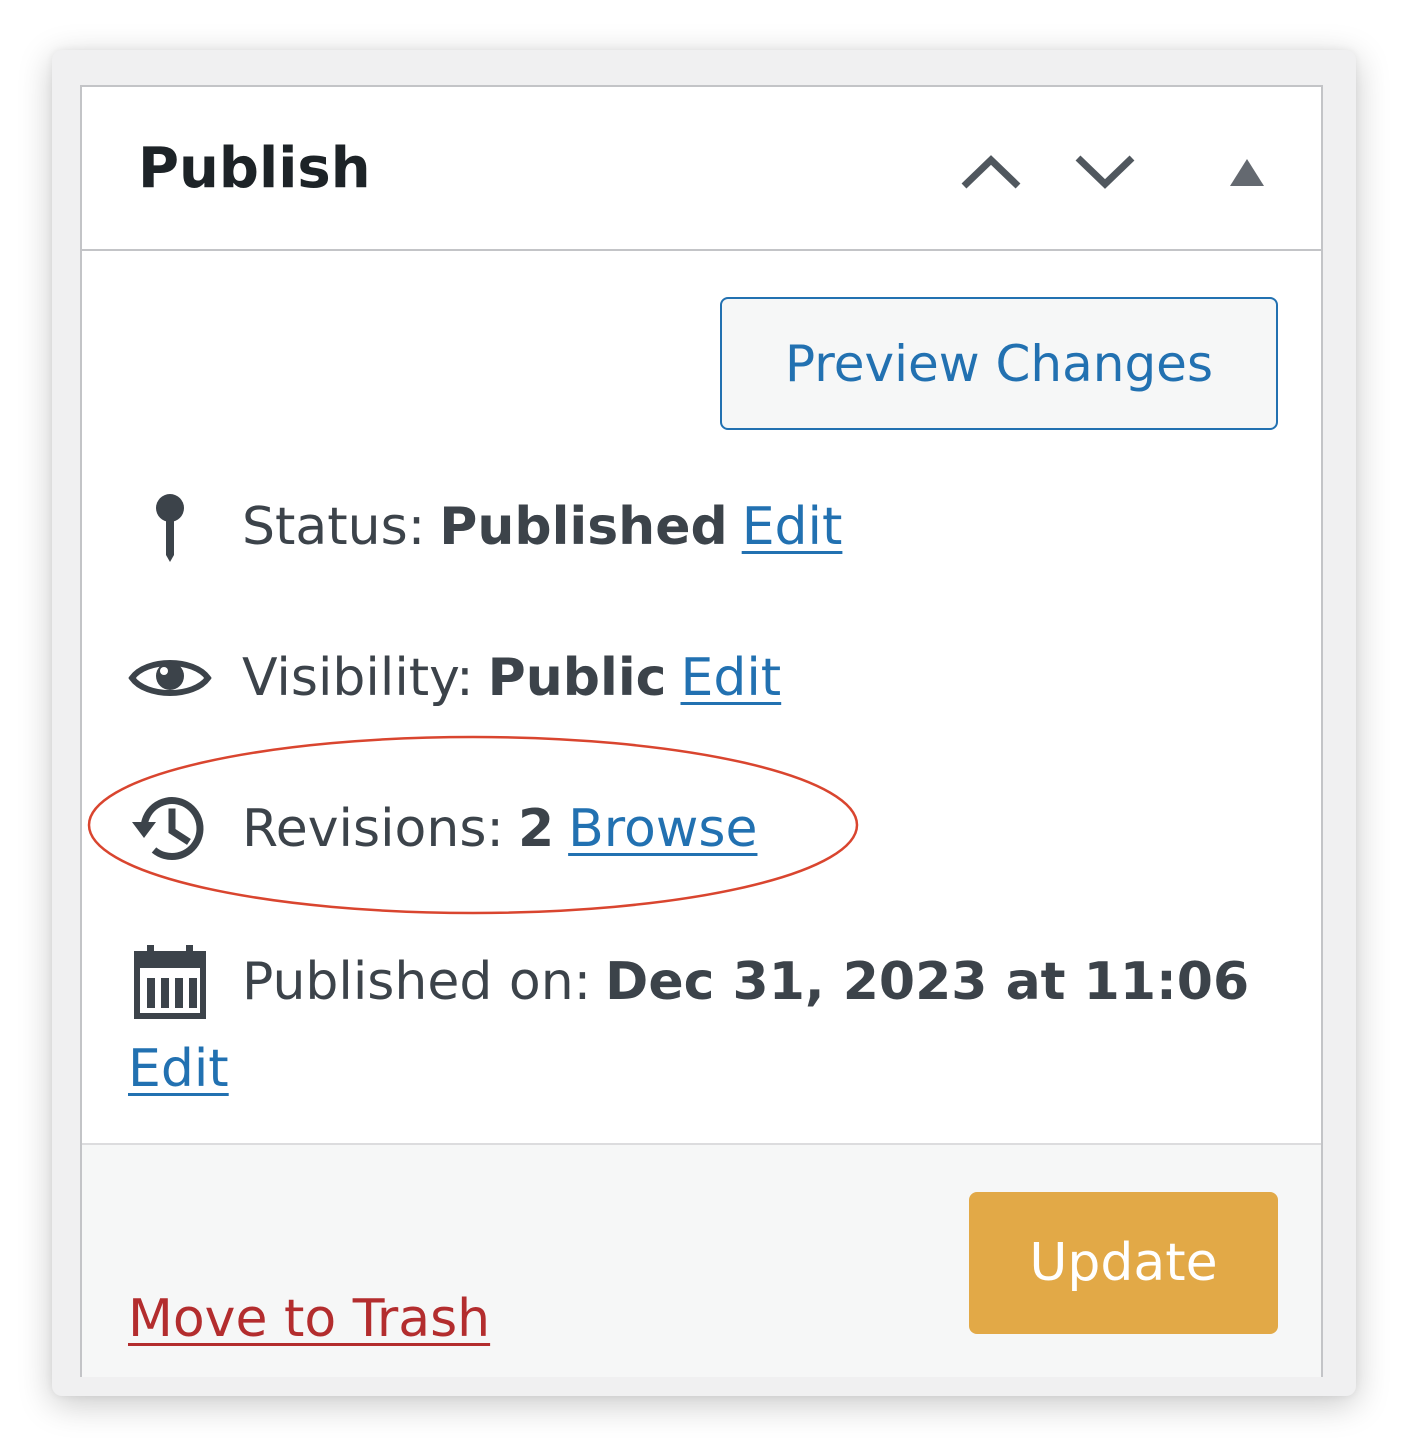  Describe the element at coordinates (536, 829) in the screenshot. I see `revisions-count: 2` at that location.